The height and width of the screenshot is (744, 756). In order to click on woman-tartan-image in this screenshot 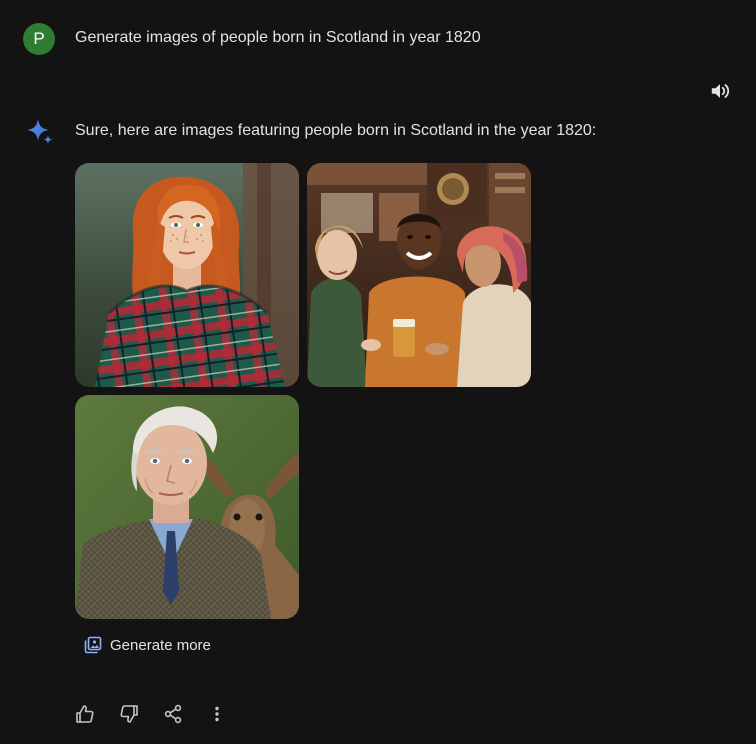, I will do `click(187, 275)`.